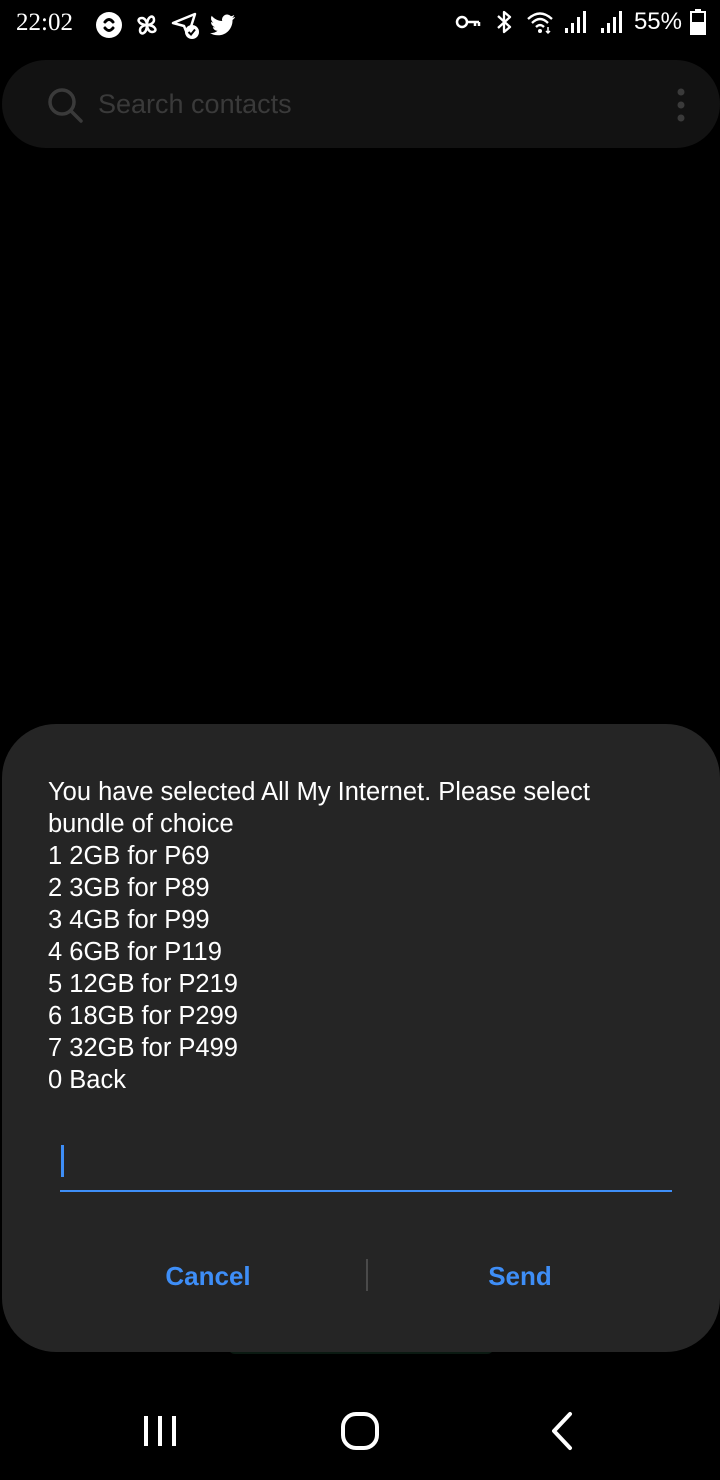 Image resolution: width=720 pixels, height=1480 pixels. I want to click on notification-icons, so click(166, 25).